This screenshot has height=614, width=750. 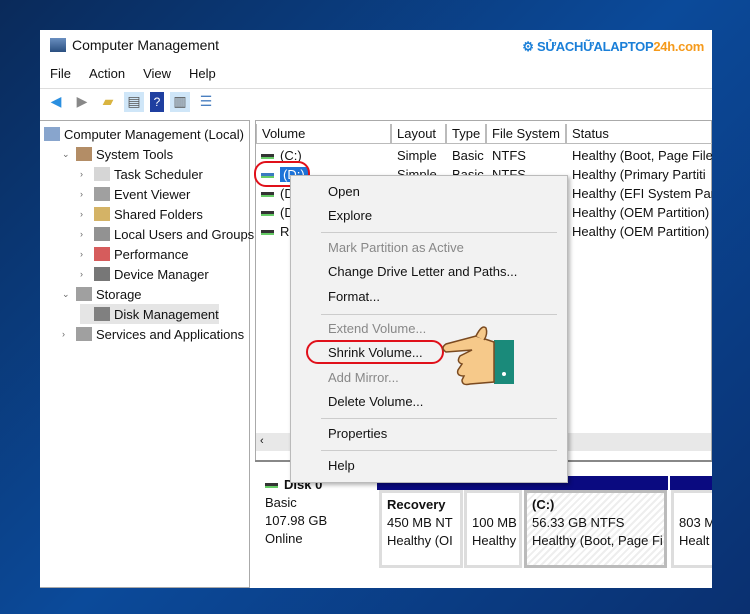 What do you see at coordinates (595, 46) in the screenshot?
I see `watermark-main: SỬACHỮALAPTOP` at bounding box center [595, 46].